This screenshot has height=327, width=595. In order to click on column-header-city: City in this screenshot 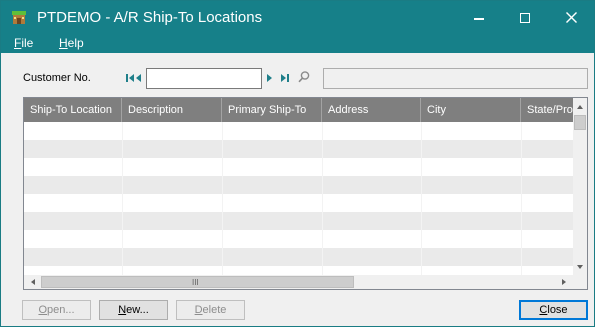, I will do `click(471, 110)`.